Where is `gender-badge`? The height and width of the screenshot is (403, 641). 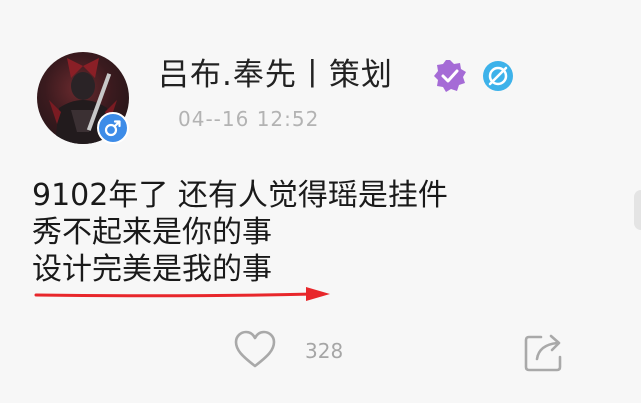 gender-badge is located at coordinates (113, 128).